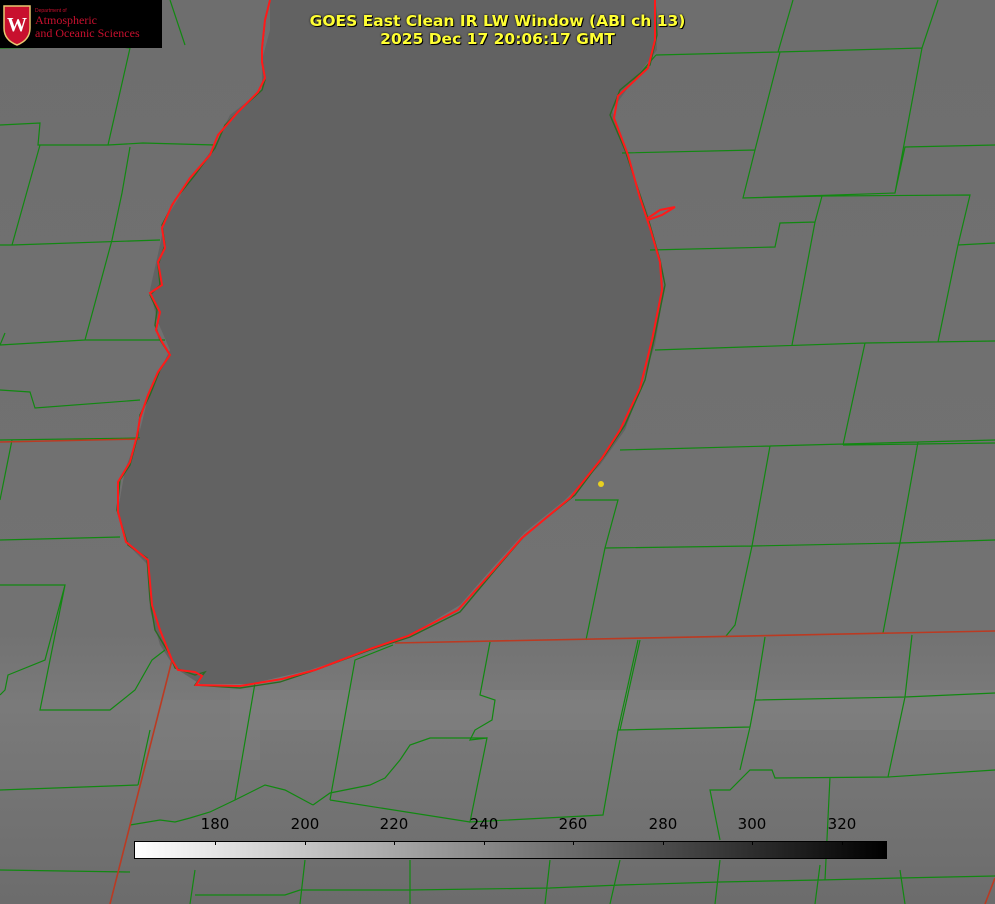  I want to click on colorbar-tick-label: 280, so click(663, 824).